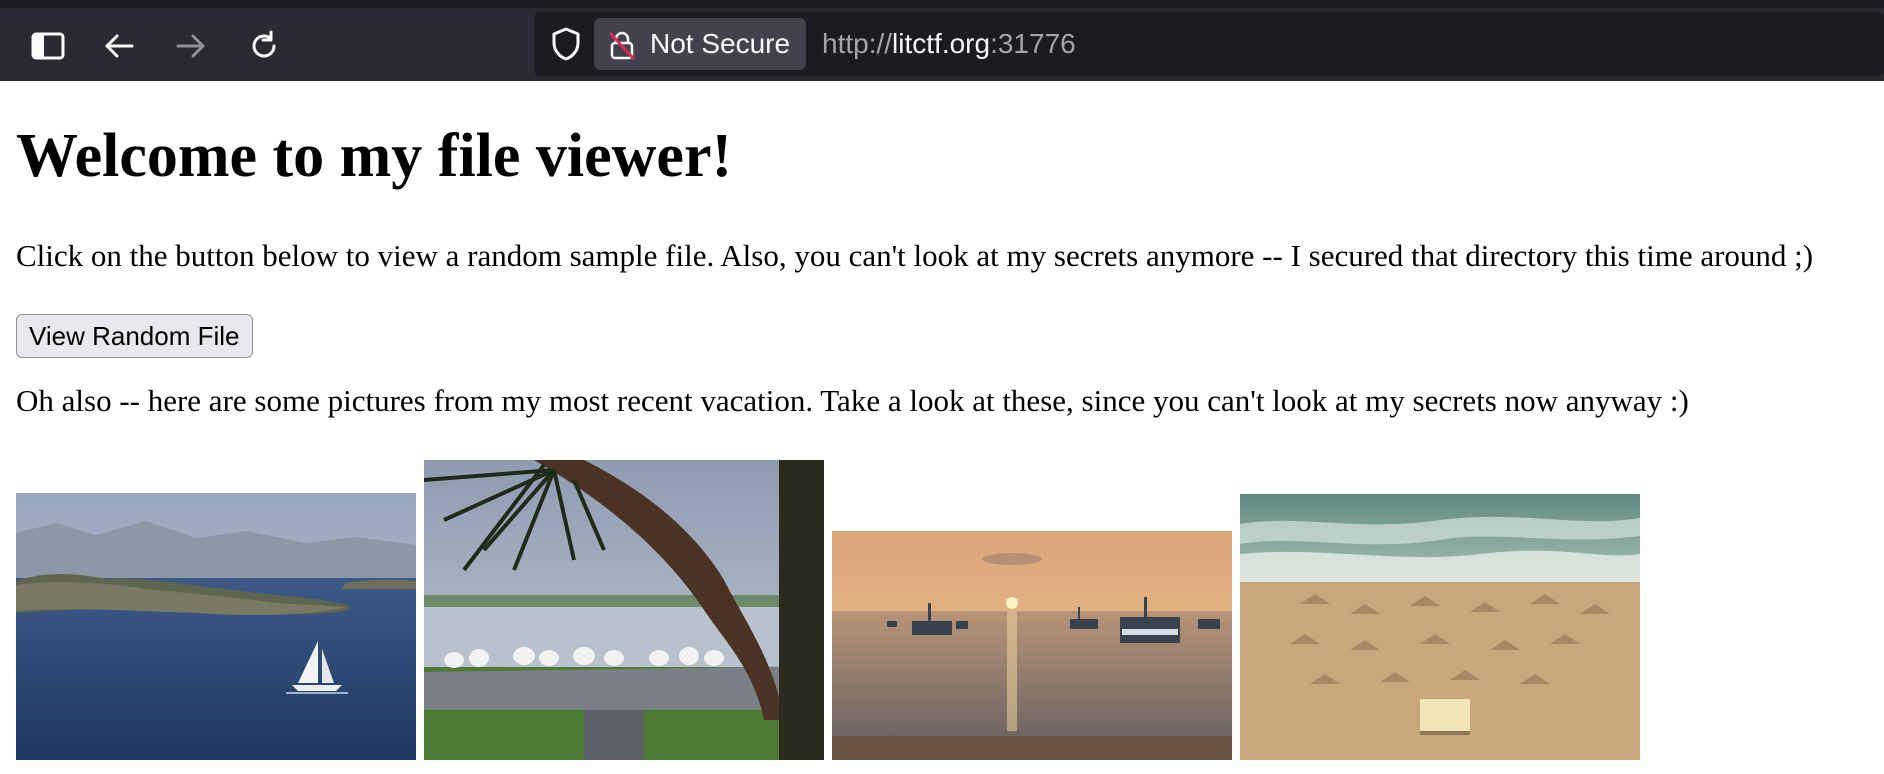 This screenshot has width=1884, height=774. I want to click on view-random-file-button: View Random File, so click(134, 336).